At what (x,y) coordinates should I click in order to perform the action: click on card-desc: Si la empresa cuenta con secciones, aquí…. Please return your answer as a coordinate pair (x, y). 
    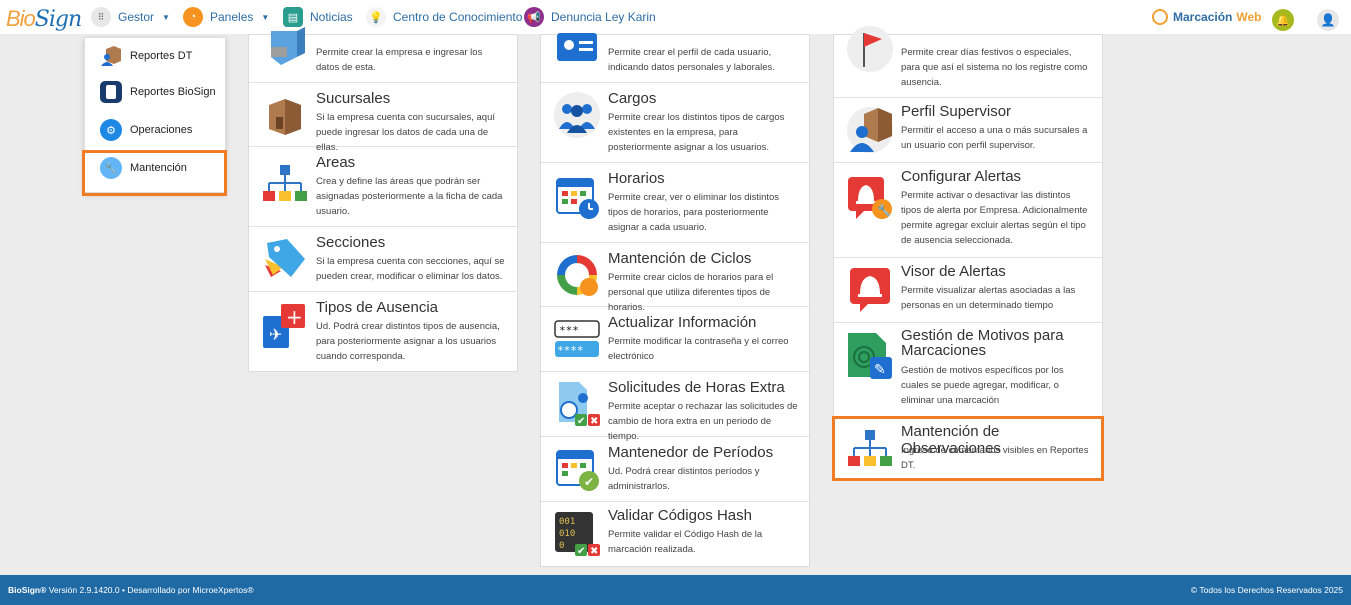
    Looking at the image, I should click on (410, 269).